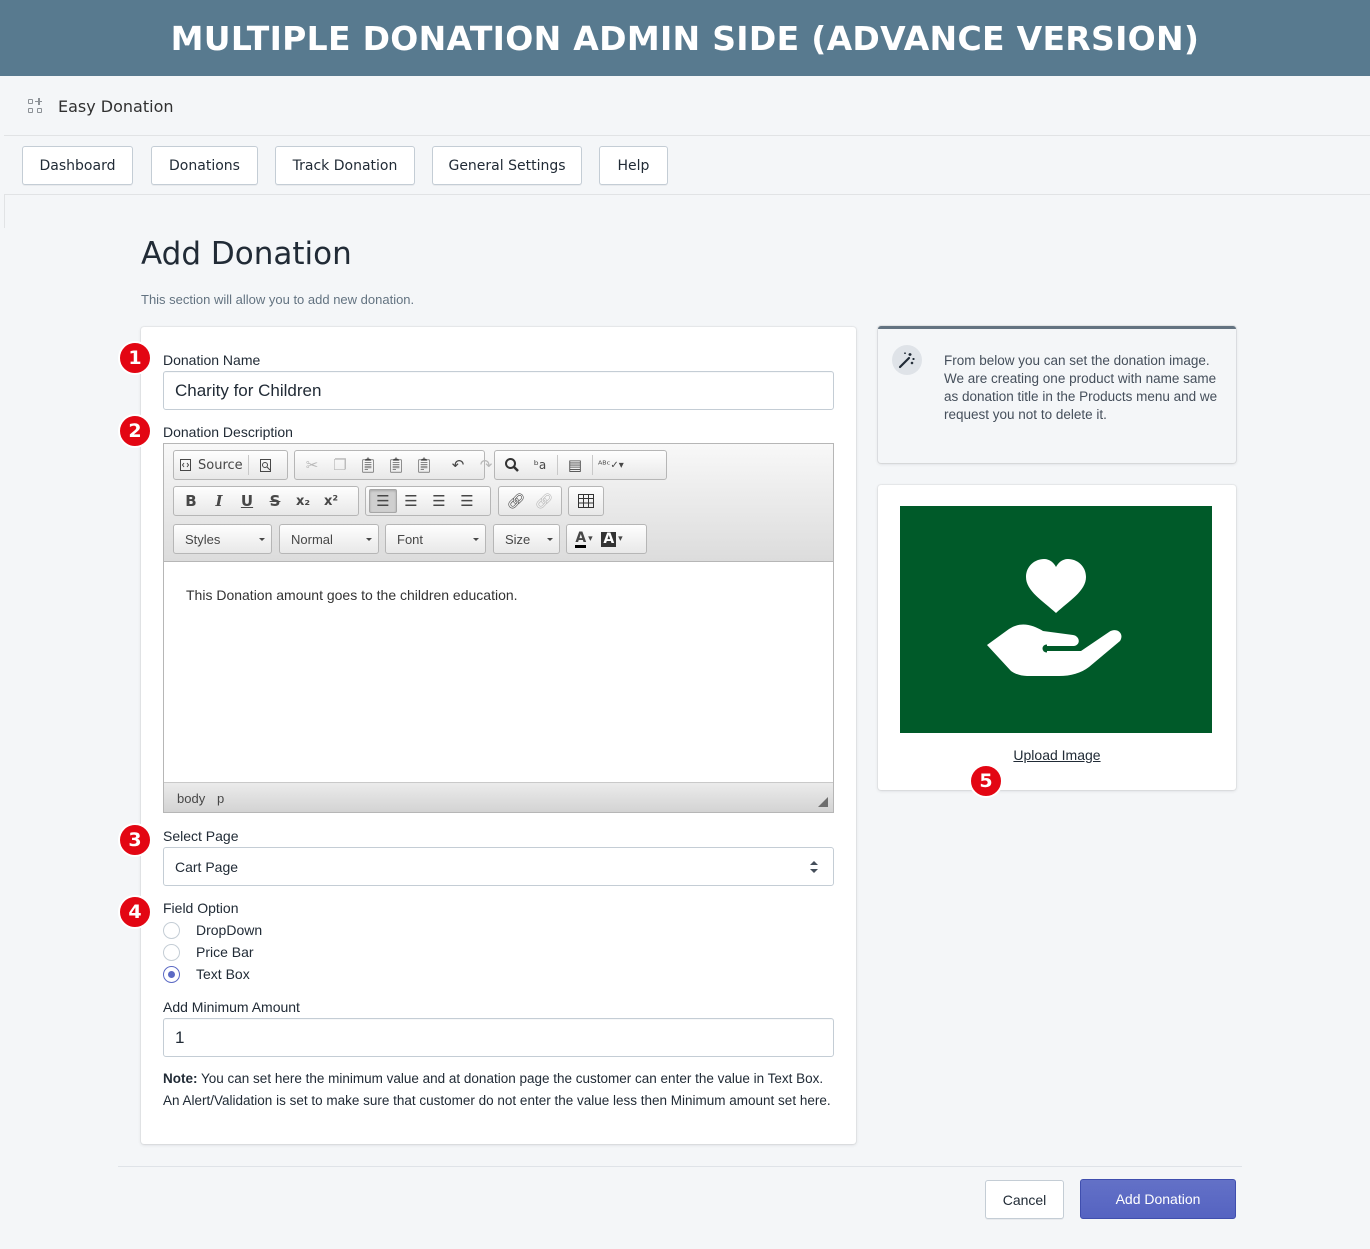 The image size is (1370, 1249). I want to click on annotation-badge-4: 4, so click(135, 912).